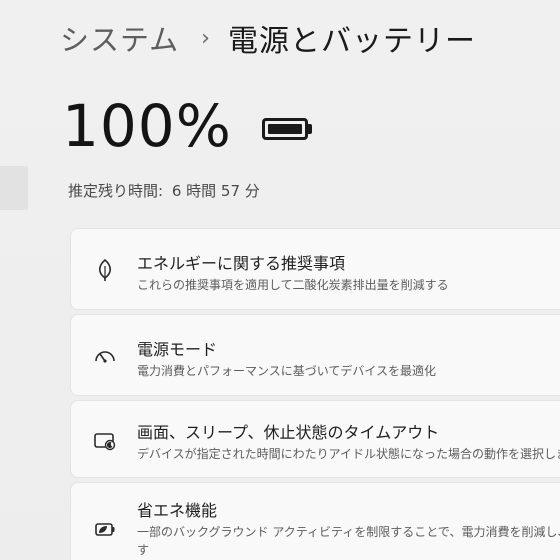 The image size is (560, 560). I want to click on energy-saver-description-line2: す, so click(143, 550).